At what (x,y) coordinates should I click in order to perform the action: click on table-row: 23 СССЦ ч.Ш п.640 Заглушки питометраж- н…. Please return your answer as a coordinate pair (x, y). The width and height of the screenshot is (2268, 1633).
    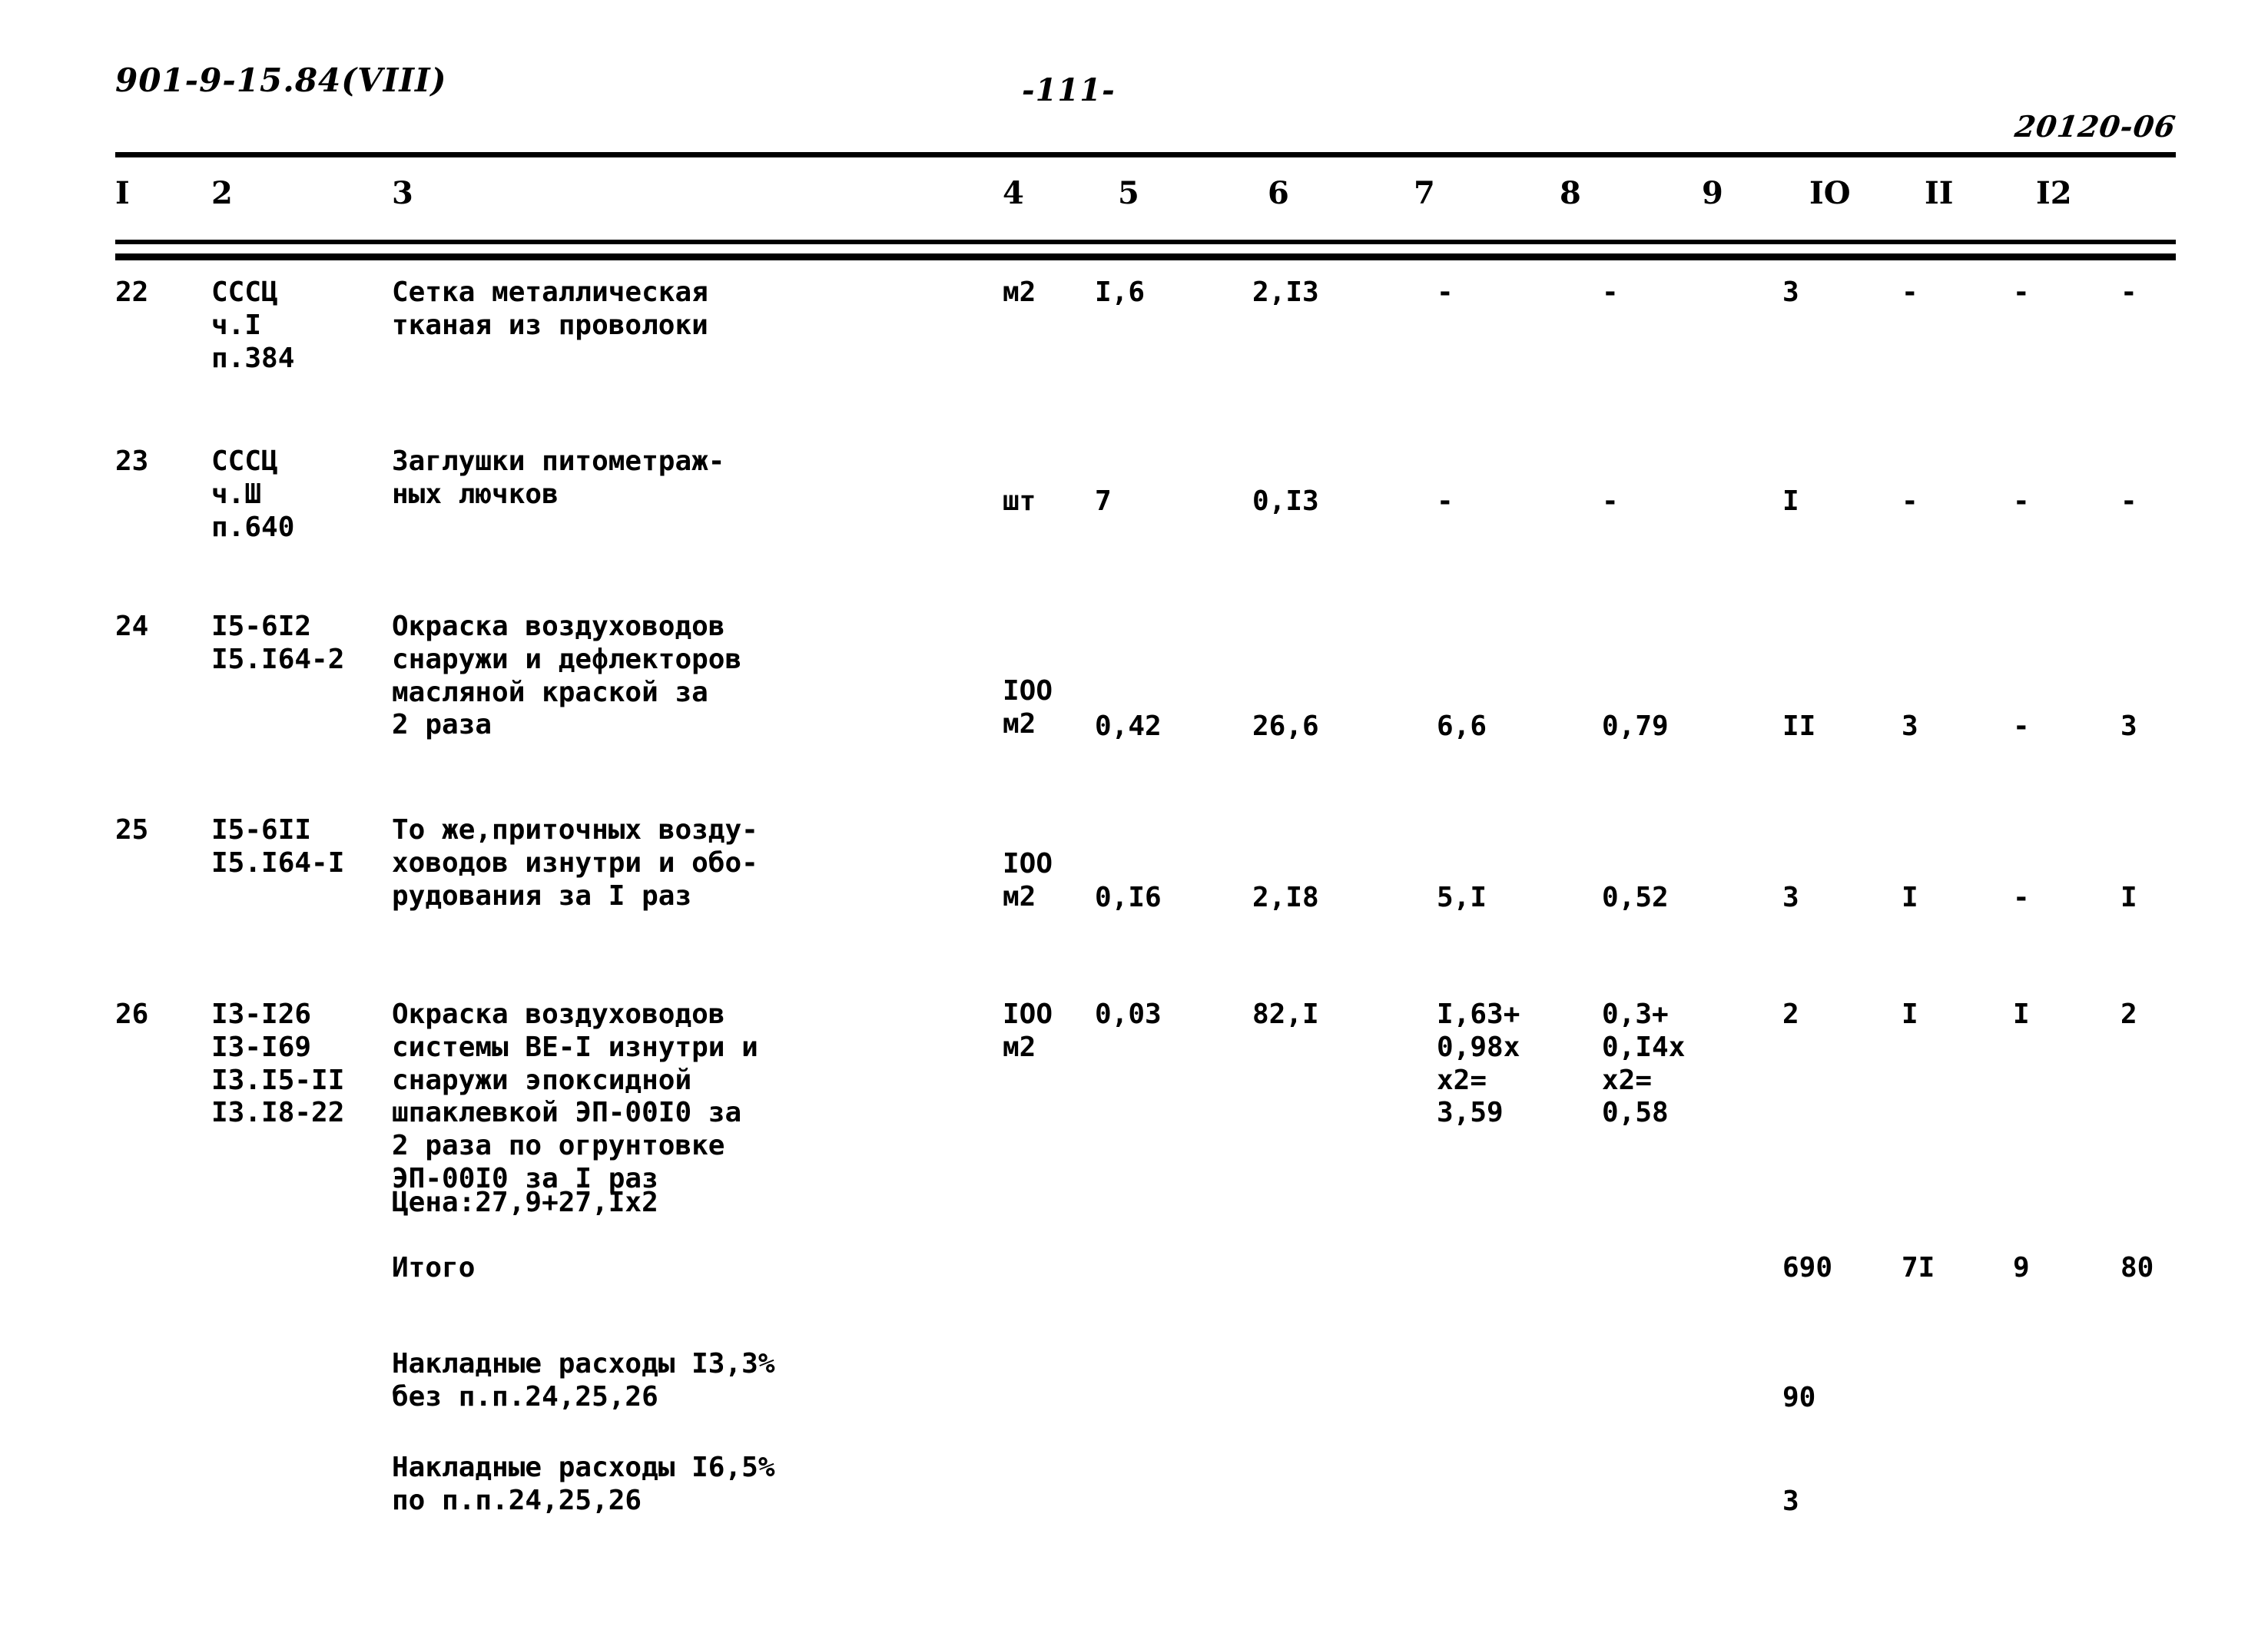
    Looking at the image, I should click on (1144, 528).